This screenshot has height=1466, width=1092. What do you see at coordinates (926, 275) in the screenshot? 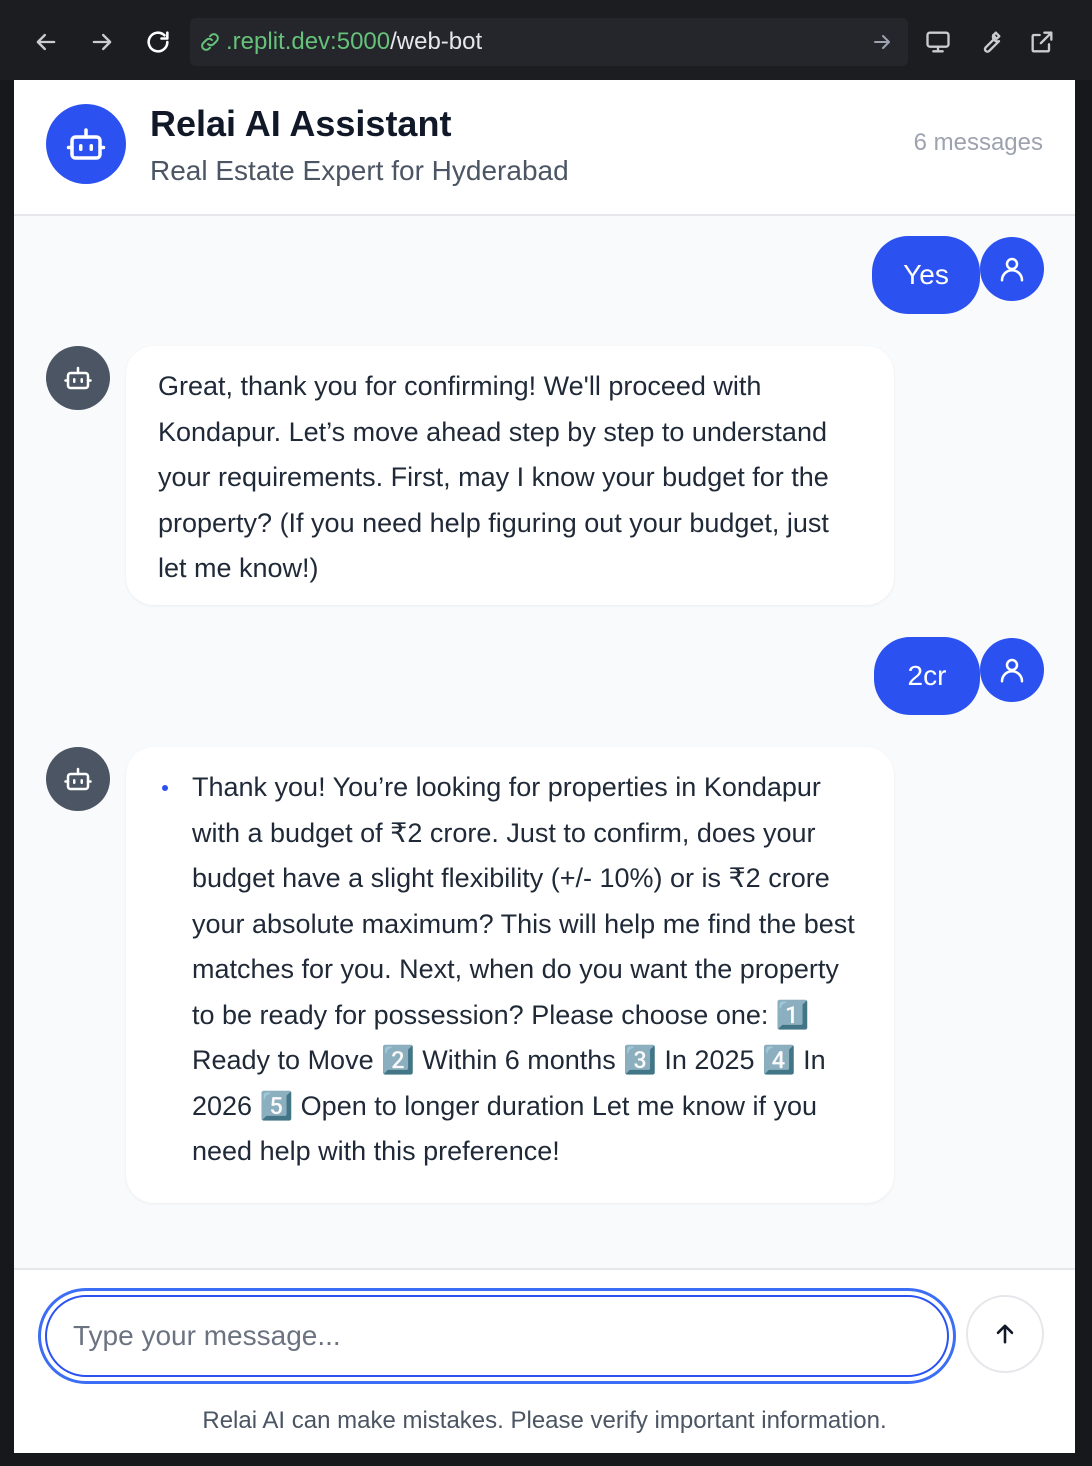
I see `user-message-bubble: Yes` at bounding box center [926, 275].